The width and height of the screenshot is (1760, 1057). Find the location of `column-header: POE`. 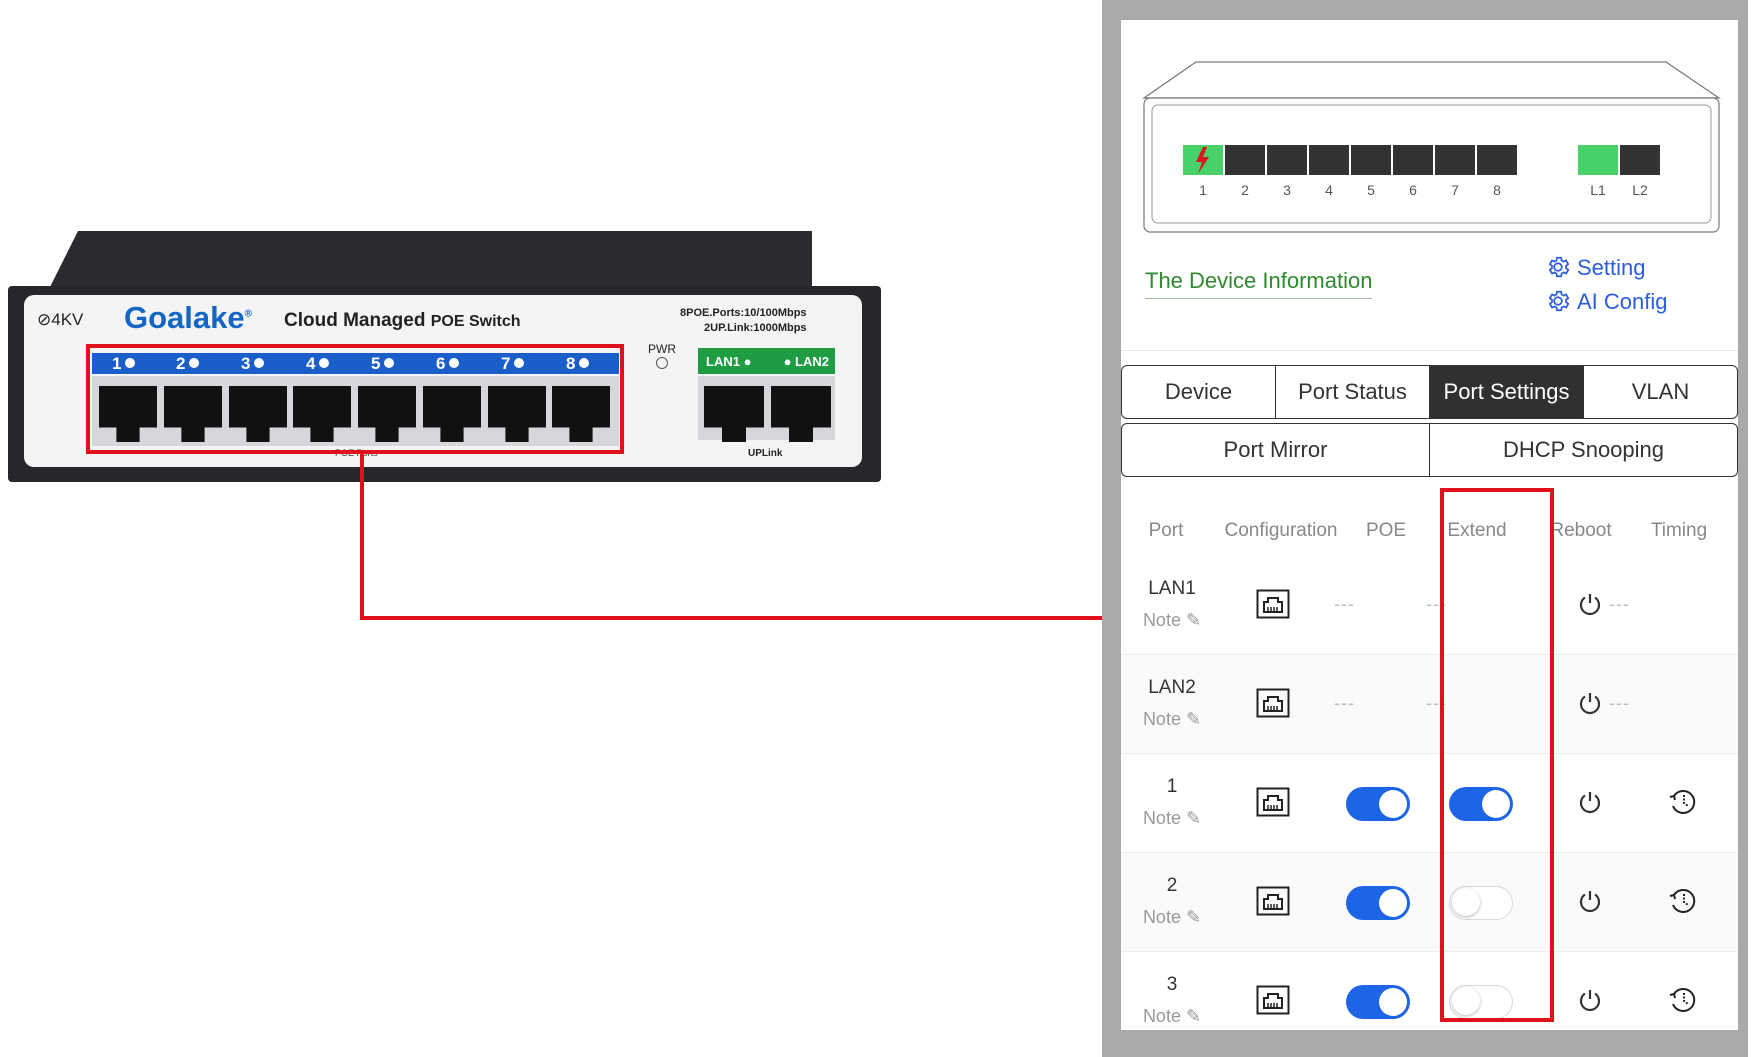

column-header: POE is located at coordinates (1386, 530).